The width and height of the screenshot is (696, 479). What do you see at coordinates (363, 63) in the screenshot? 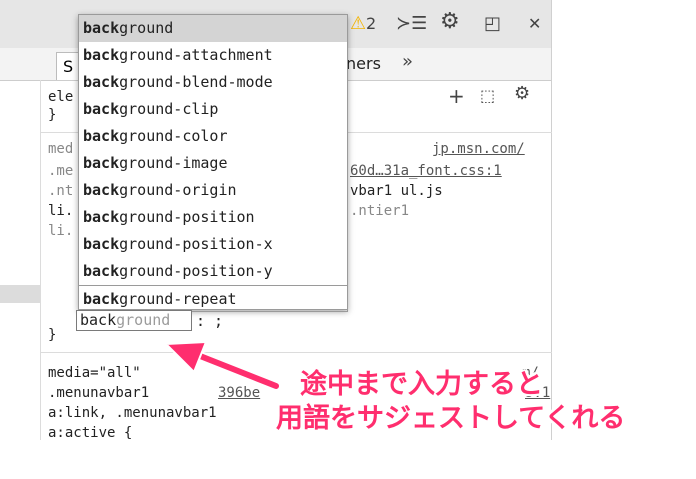
I see `tab-event-listeners: ners` at bounding box center [363, 63].